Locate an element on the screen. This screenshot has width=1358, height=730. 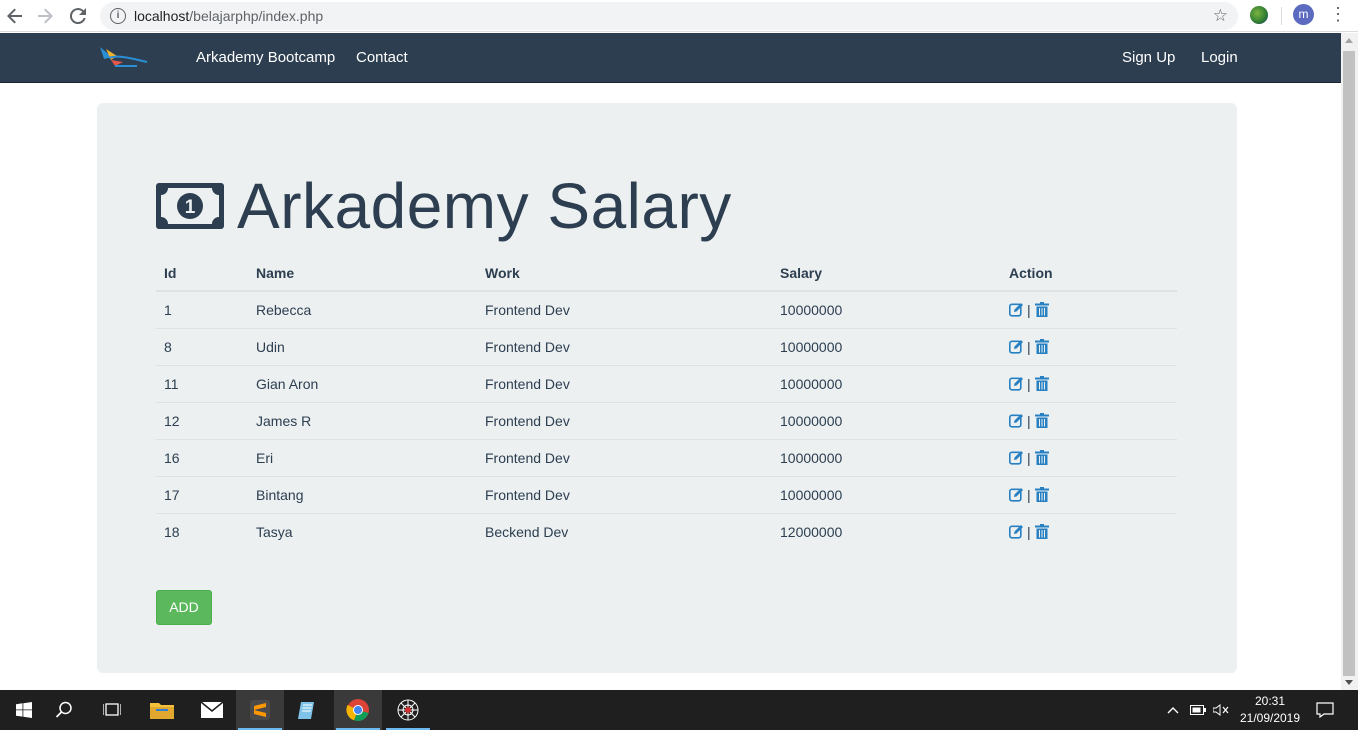
back-icon is located at coordinates (15, 16).